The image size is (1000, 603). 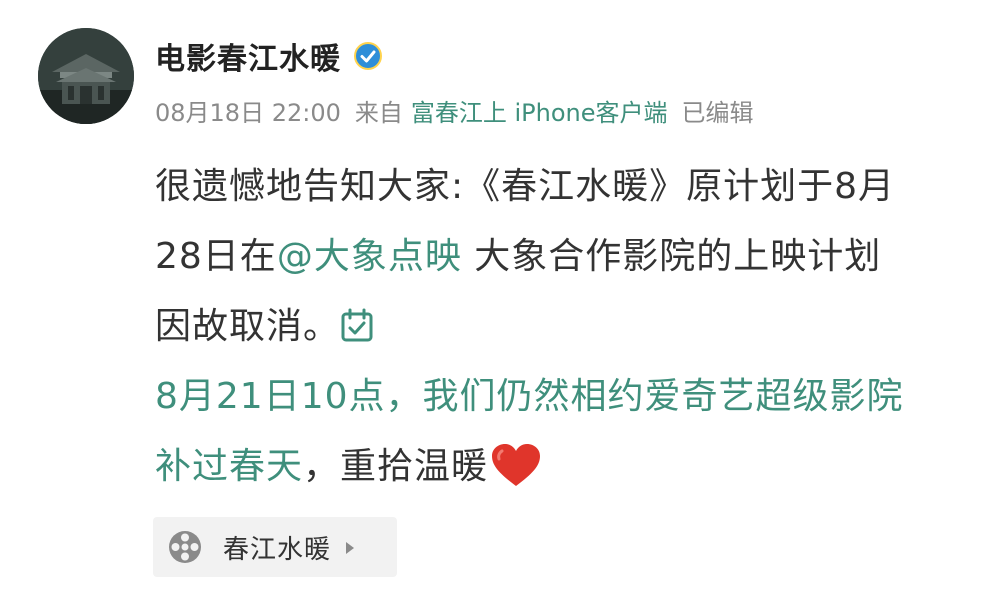 What do you see at coordinates (248, 326) in the screenshot?
I see `post-text: 因故取消。` at bounding box center [248, 326].